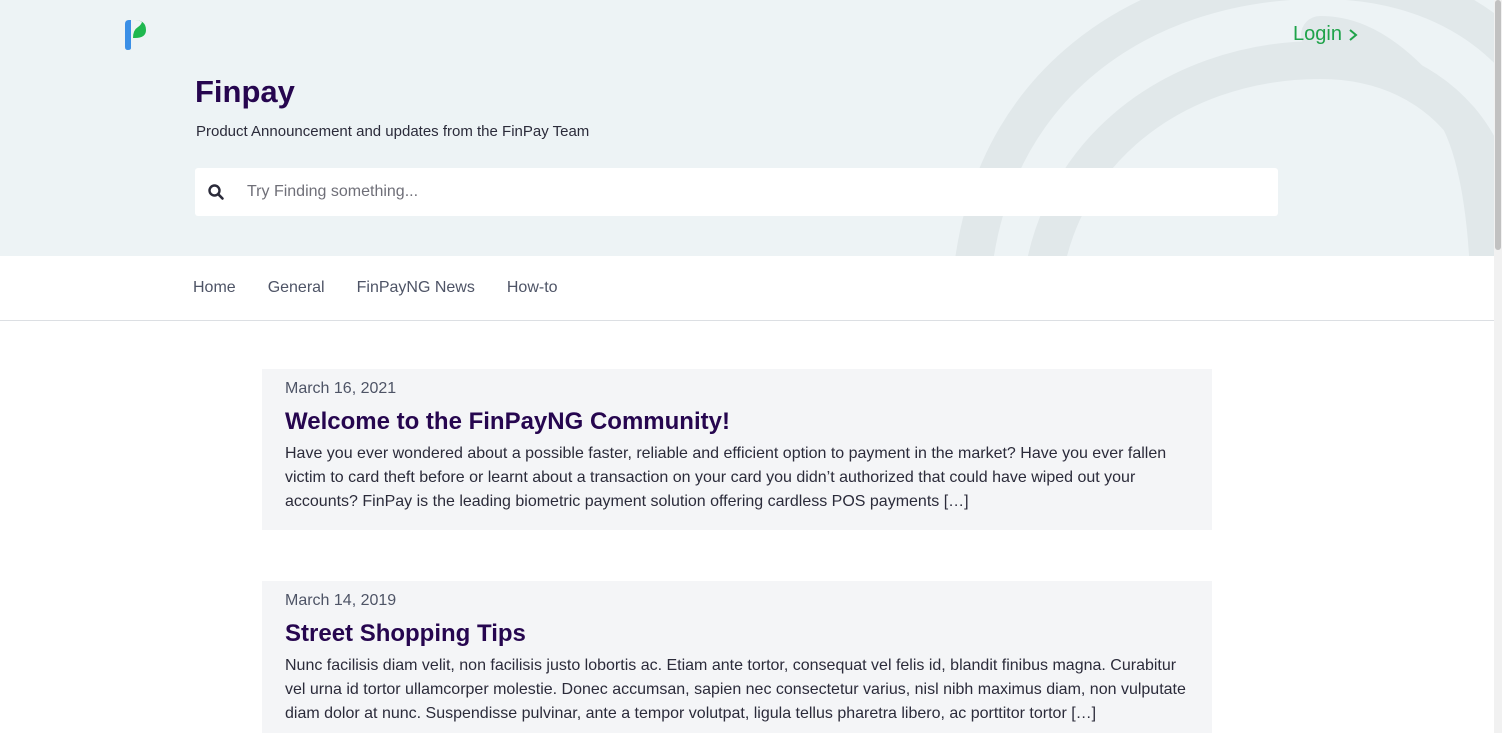 Image resolution: width=1502 pixels, height=733 pixels. Describe the element at coordinates (216, 192) in the screenshot. I see `search-icon` at that location.